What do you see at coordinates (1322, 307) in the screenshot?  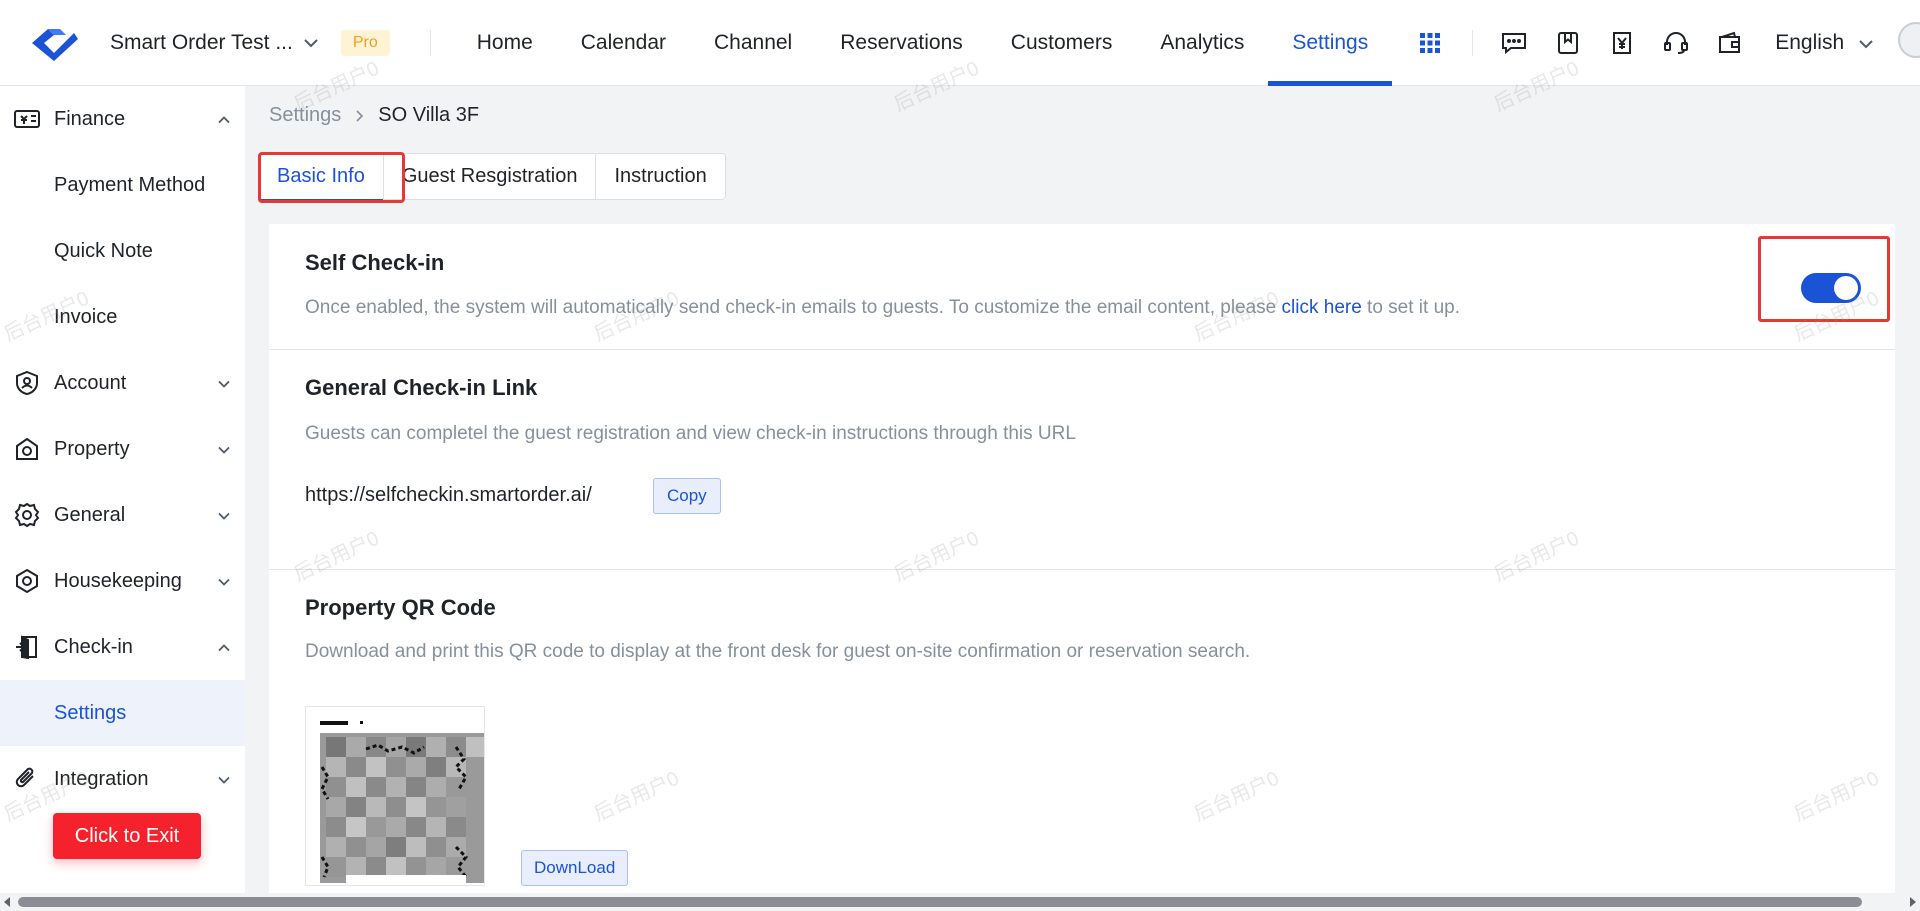 I see `click-here-link: click here` at bounding box center [1322, 307].